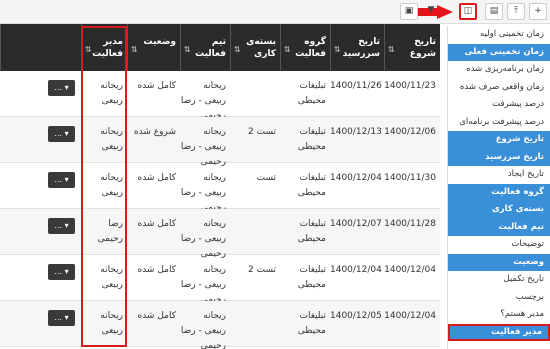 The width and height of the screenshot is (550, 349). Describe the element at coordinates (499, 88) in the screenshot. I see `column-menu-item: زمان واقعی صرف شده` at that location.